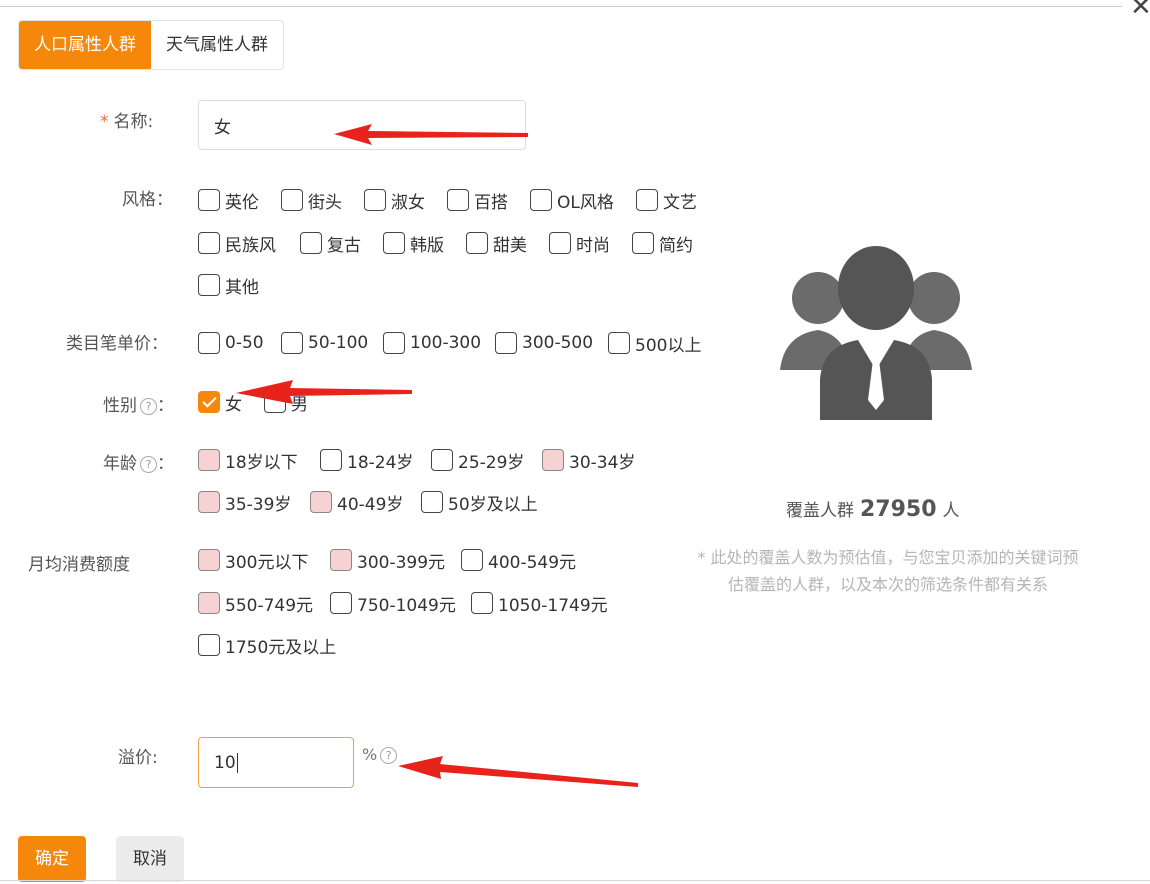  Describe the element at coordinates (209, 402) in the screenshot. I see `checkbox-checked` at that location.